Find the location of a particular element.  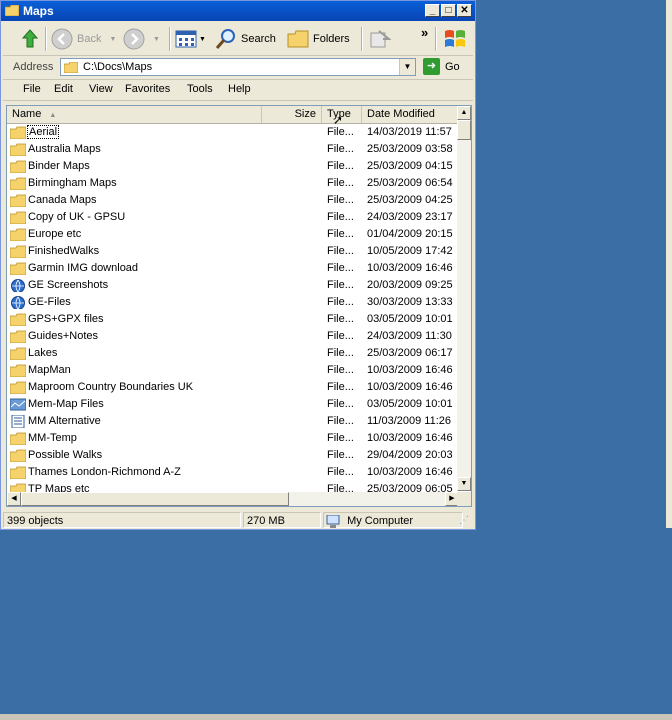

table-row: Mem-Map Files File... 03/05/2009 10:01 is located at coordinates (233, 404).